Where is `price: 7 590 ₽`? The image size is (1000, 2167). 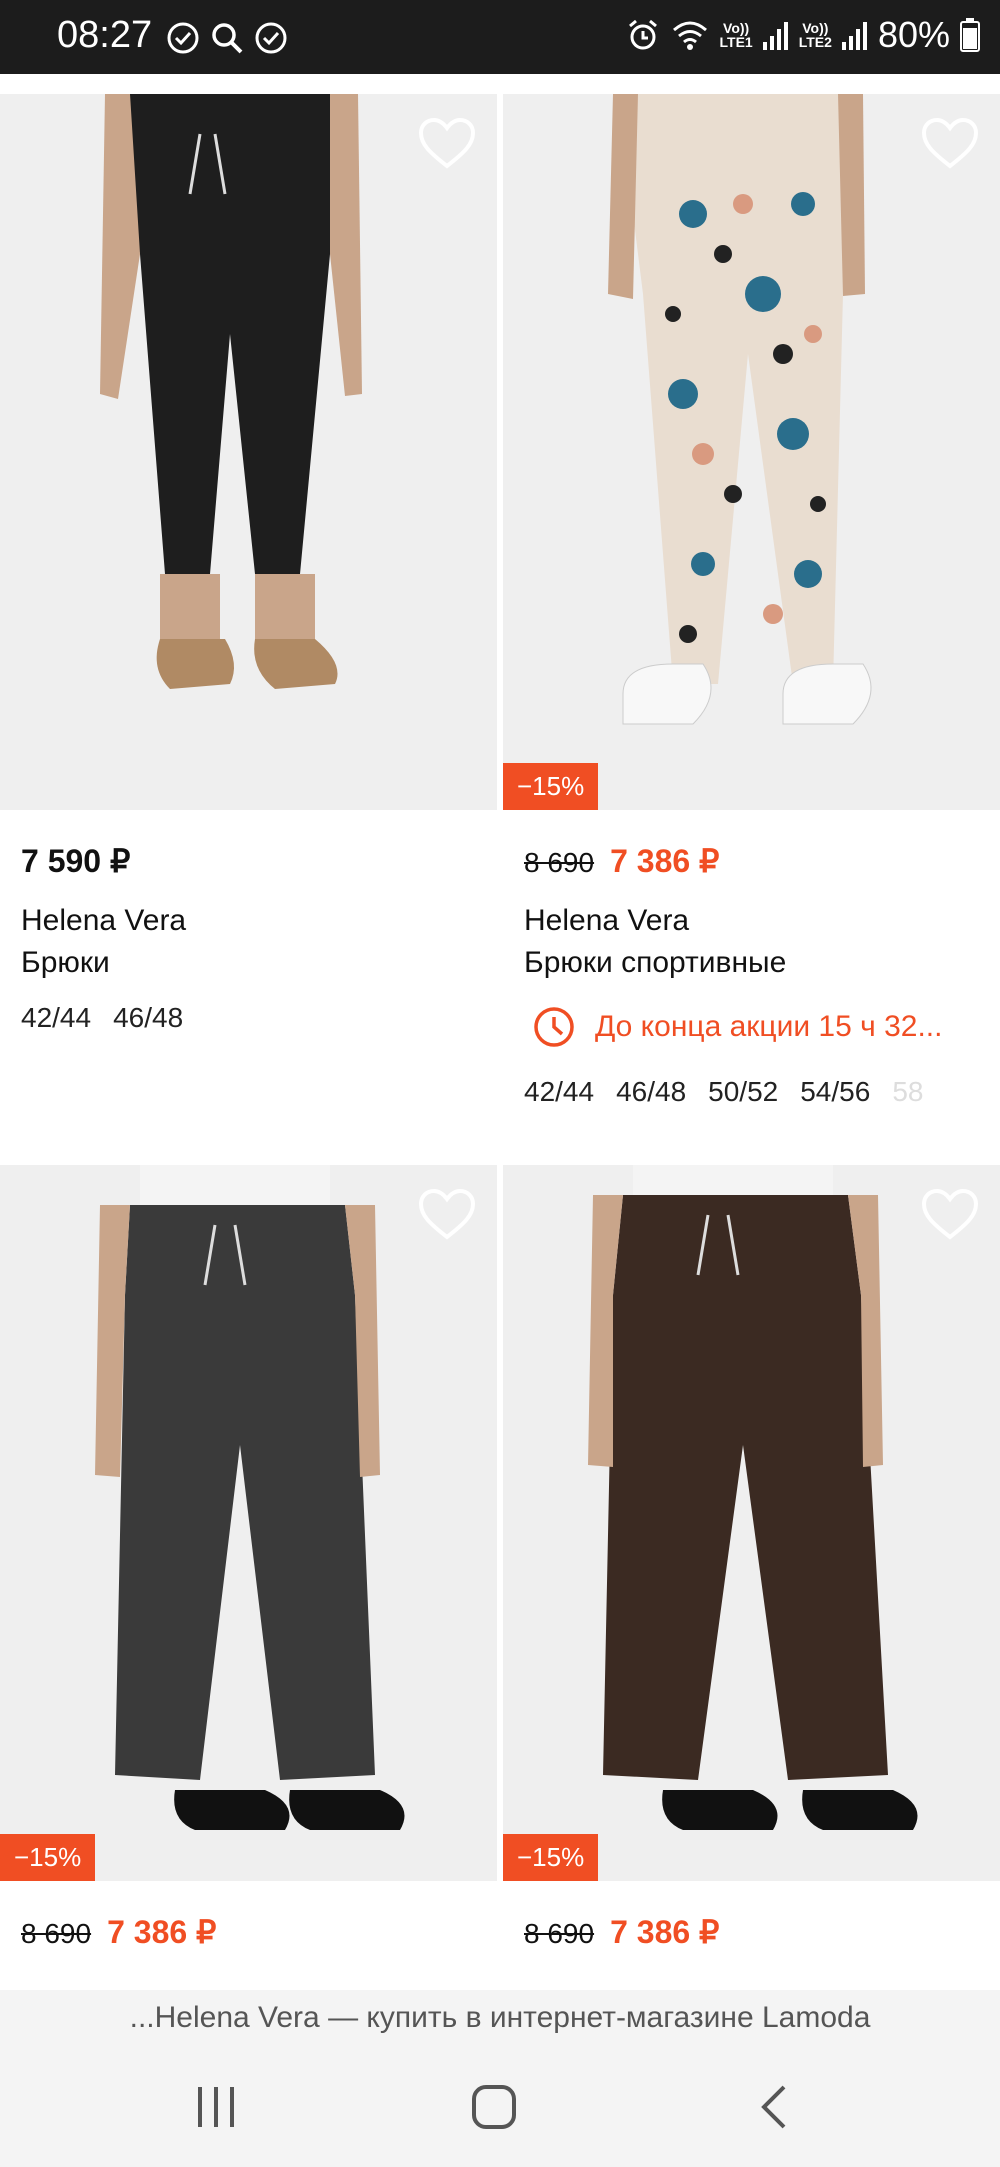 price: 7 590 ₽ is located at coordinates (76, 861).